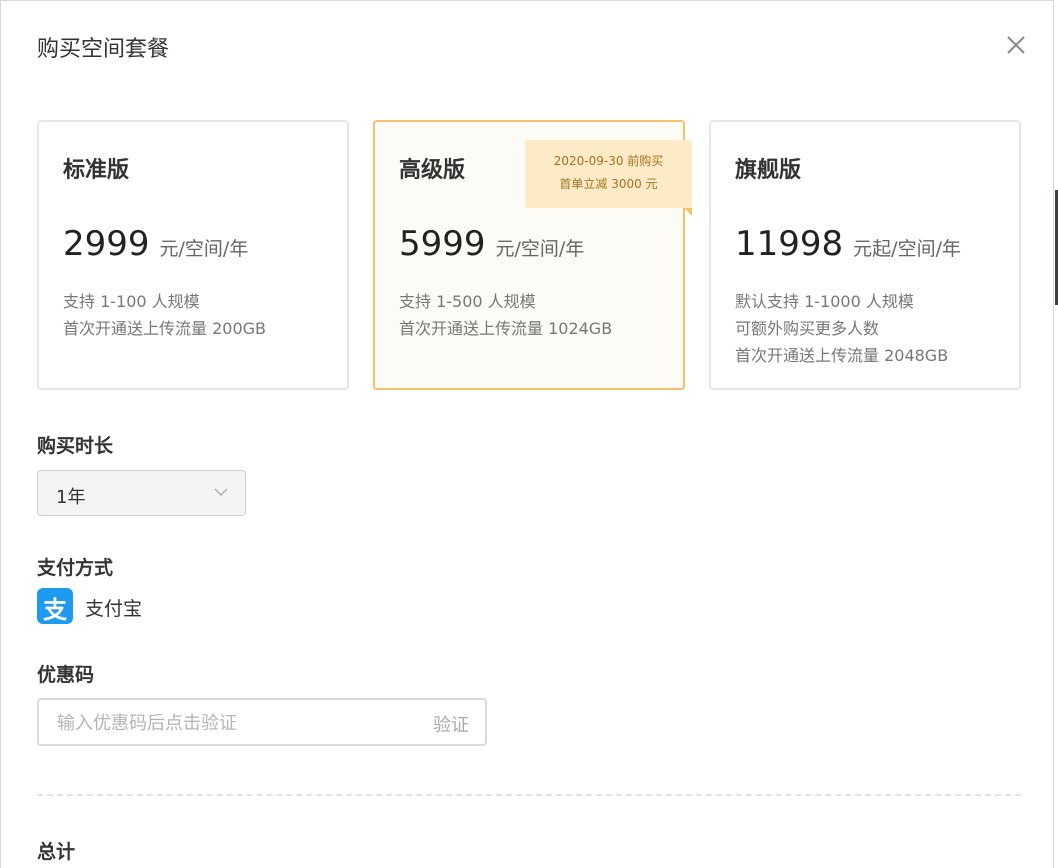 Image resolution: width=1058 pixels, height=868 pixels. I want to click on promo-line: 2020-09-30 前购买, so click(608, 161).